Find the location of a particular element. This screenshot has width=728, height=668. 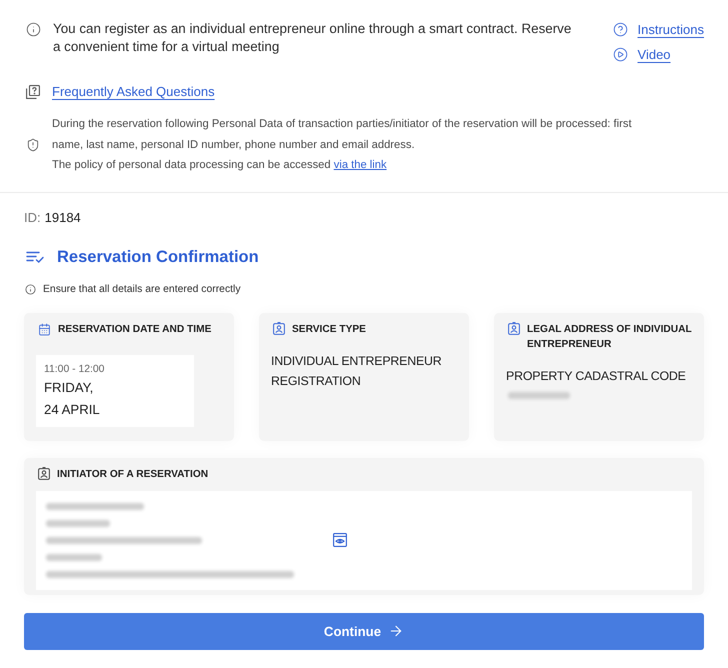

play-icon is located at coordinates (620, 54).